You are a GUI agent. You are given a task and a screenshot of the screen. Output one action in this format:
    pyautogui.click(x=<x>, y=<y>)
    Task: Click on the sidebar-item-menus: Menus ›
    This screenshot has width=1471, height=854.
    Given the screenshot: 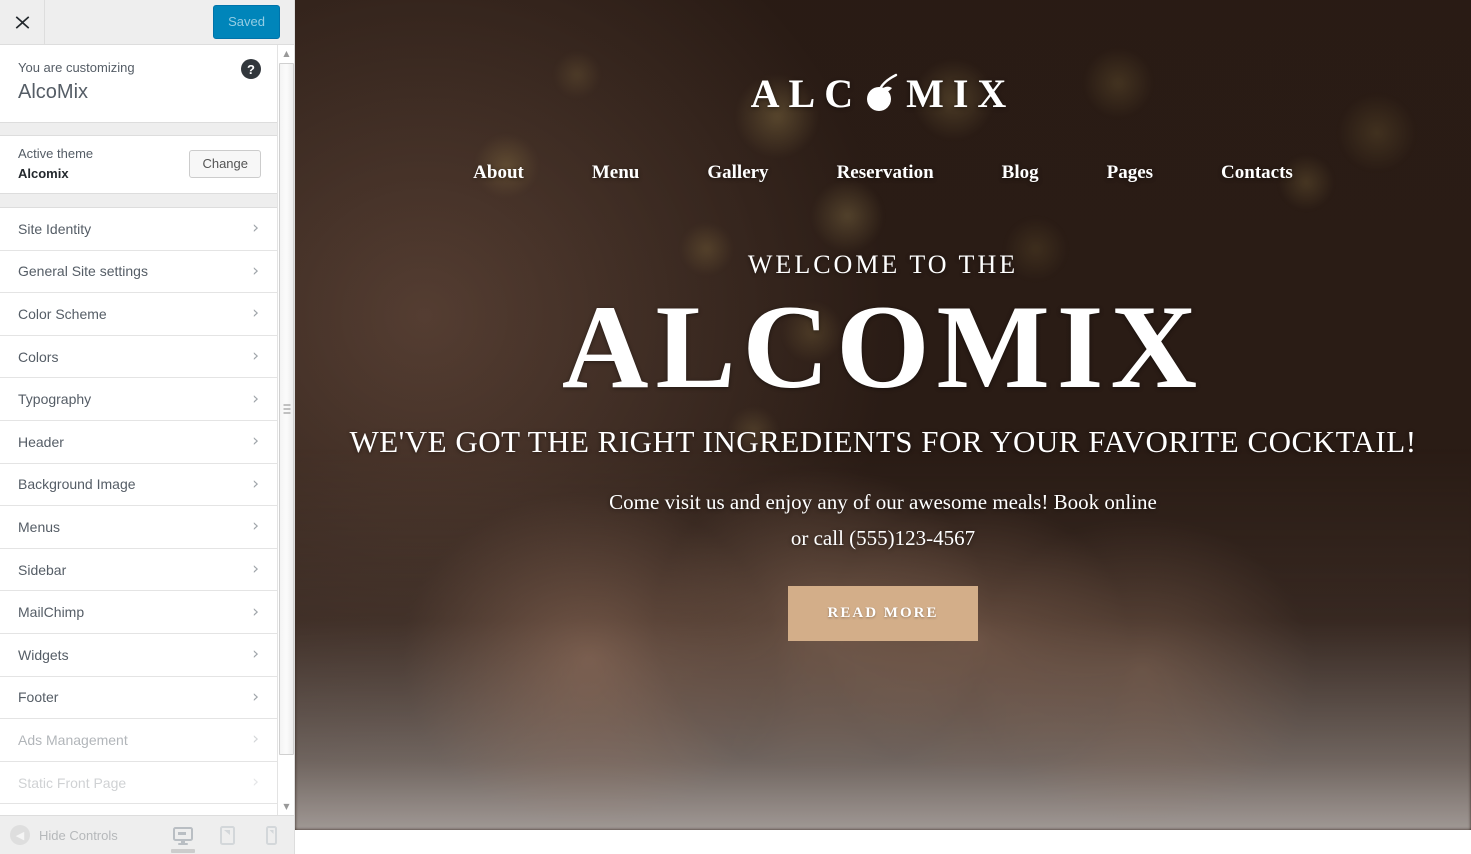 What is the action you would take?
    pyautogui.click(x=138, y=527)
    